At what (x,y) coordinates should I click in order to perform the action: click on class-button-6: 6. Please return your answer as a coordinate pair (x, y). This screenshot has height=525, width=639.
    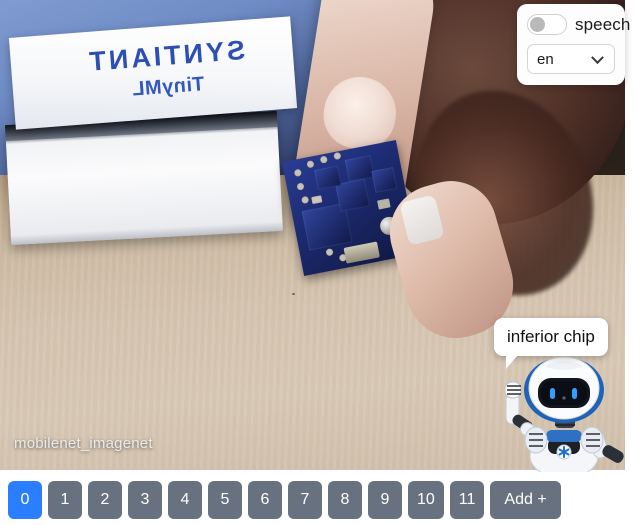
    Looking at the image, I should click on (265, 499).